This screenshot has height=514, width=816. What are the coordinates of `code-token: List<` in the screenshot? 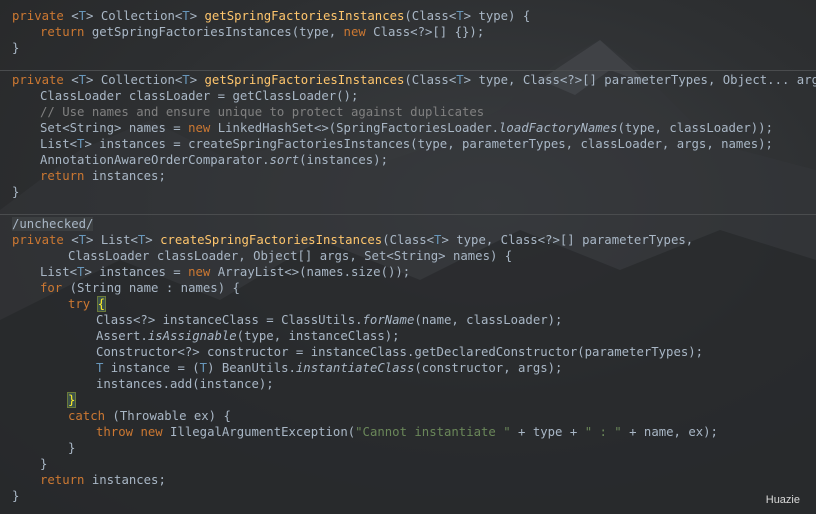 It's located at (59, 272).